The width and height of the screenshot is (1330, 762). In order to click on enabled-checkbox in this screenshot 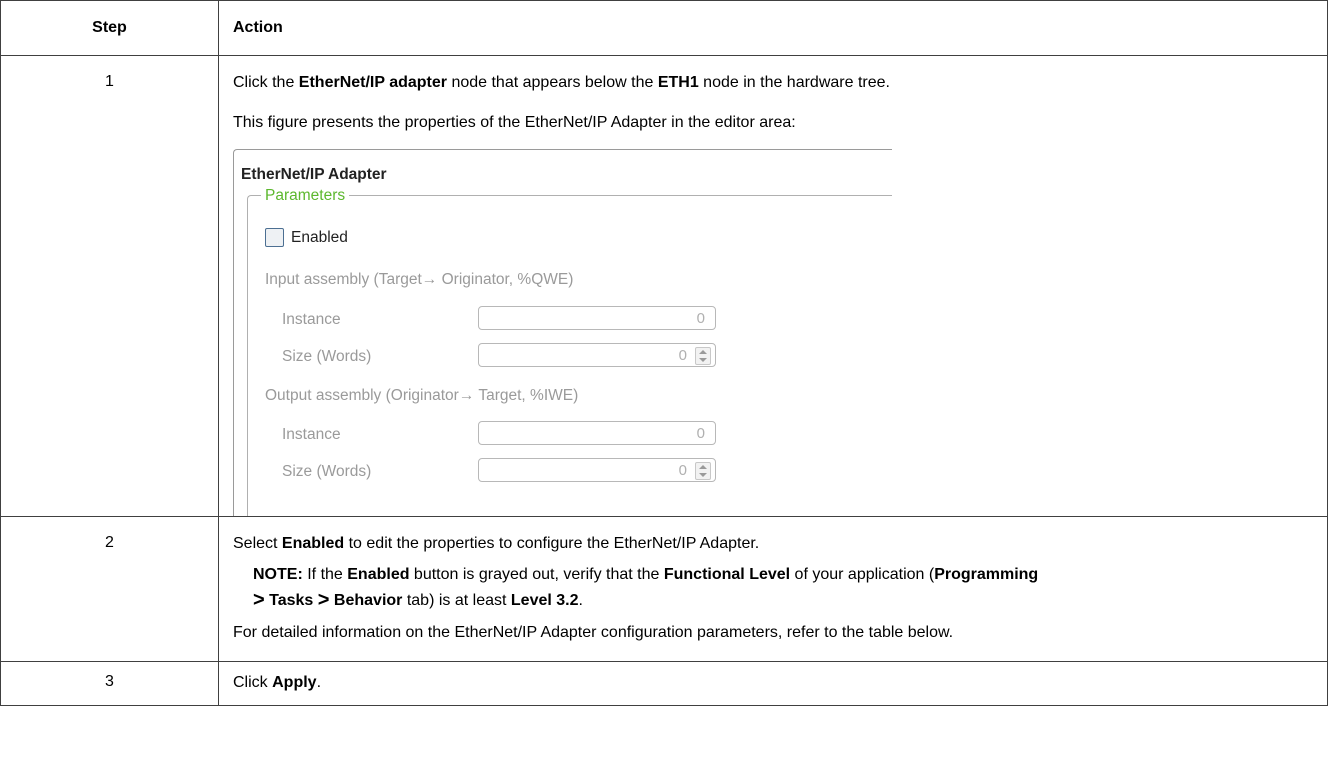, I will do `click(274, 237)`.